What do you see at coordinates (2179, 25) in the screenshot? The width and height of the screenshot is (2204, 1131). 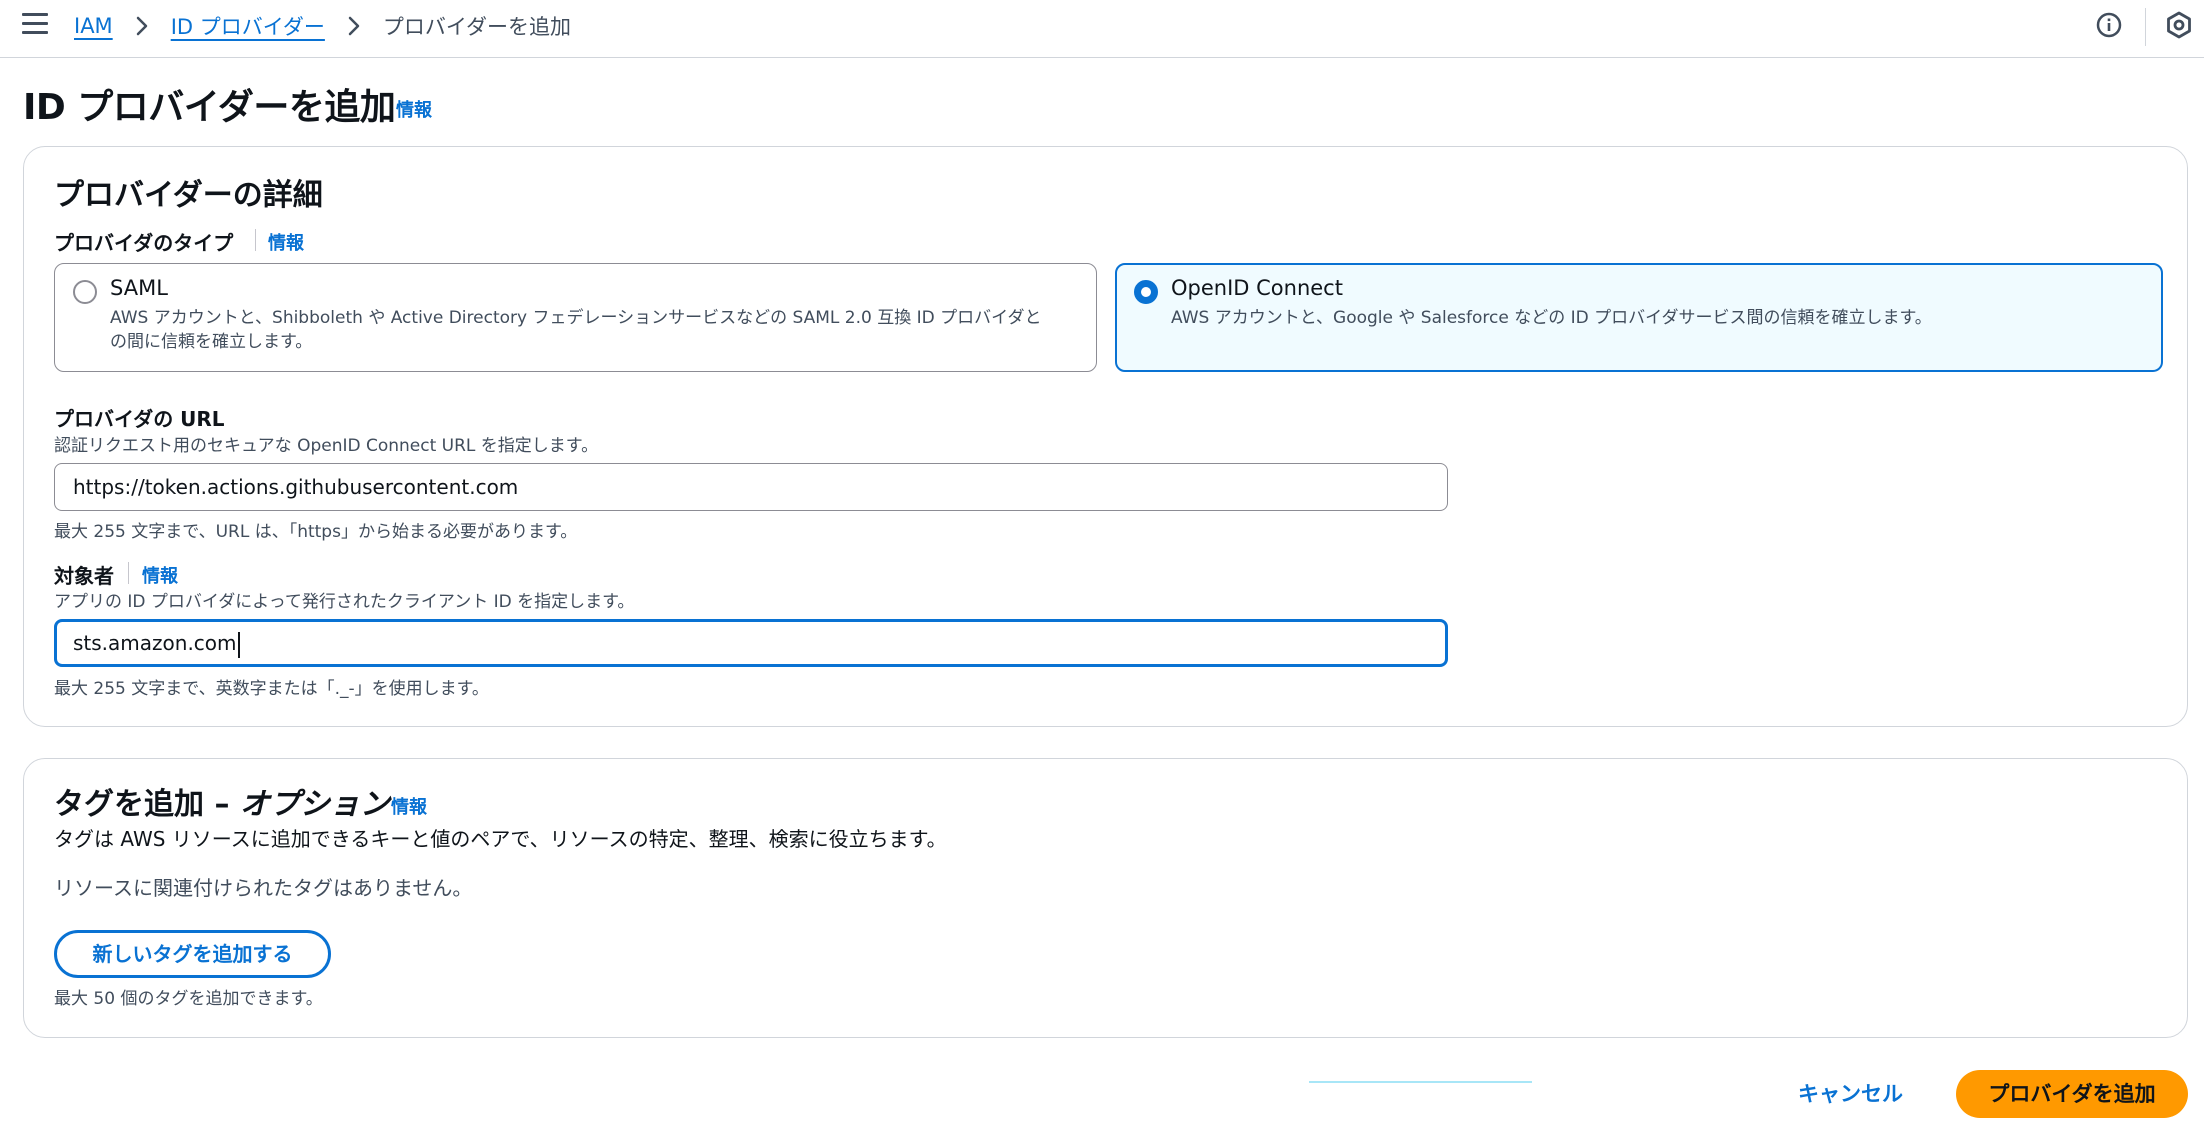 I see `settings-hexagon-icon` at bounding box center [2179, 25].